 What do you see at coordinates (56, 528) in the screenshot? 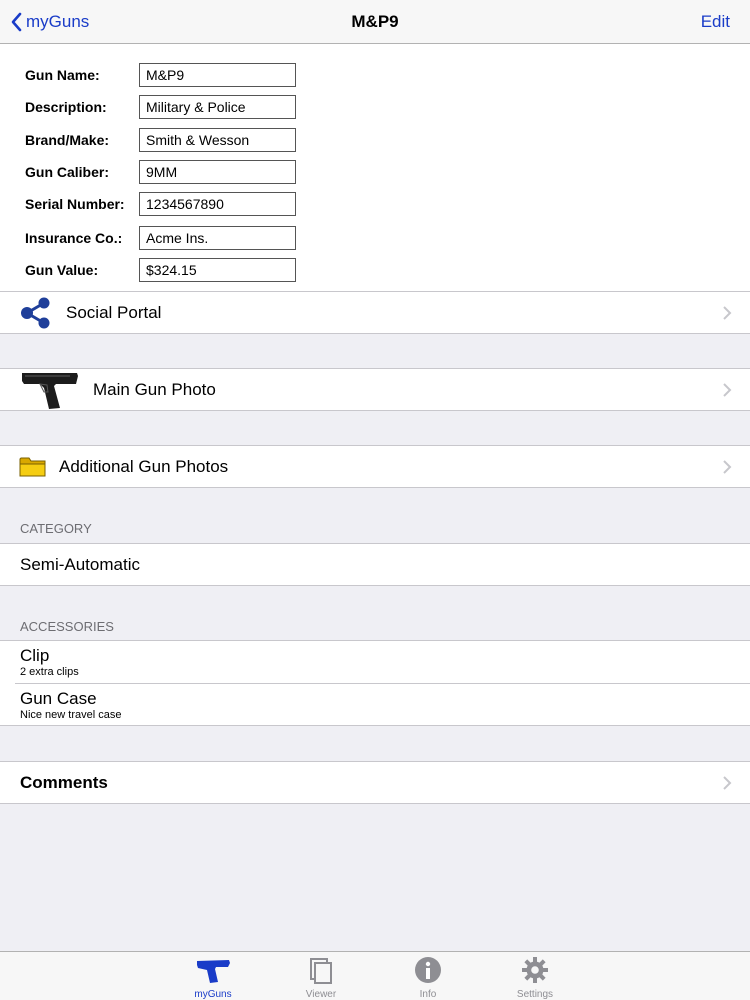
I see `category-header: CATEGORY` at bounding box center [56, 528].